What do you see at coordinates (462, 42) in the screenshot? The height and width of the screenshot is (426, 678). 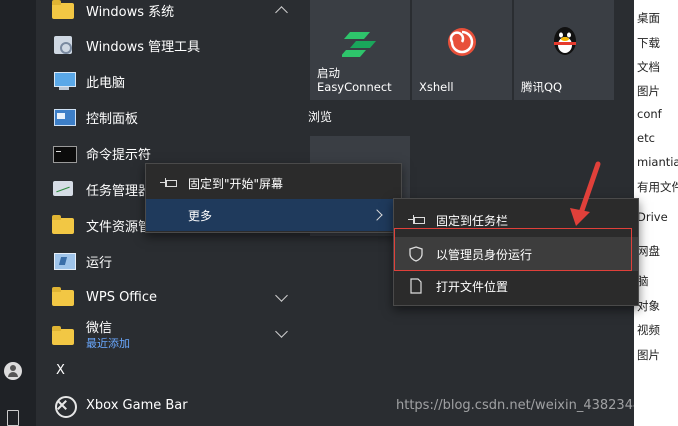 I see `xshell-icon` at bounding box center [462, 42].